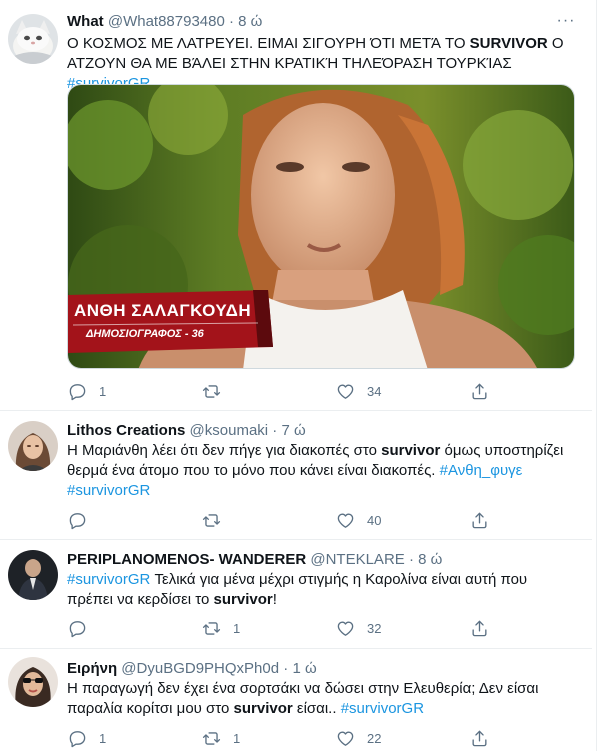 The image size is (597, 751). What do you see at coordinates (126, 430) in the screenshot?
I see `display-name: Lithos Creations` at bounding box center [126, 430].